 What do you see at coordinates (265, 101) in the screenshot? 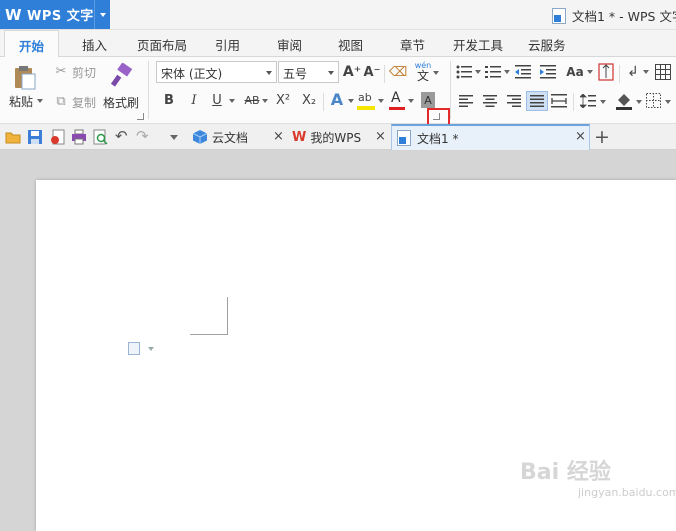
I see `strikethrough-dropdown` at bounding box center [265, 101].